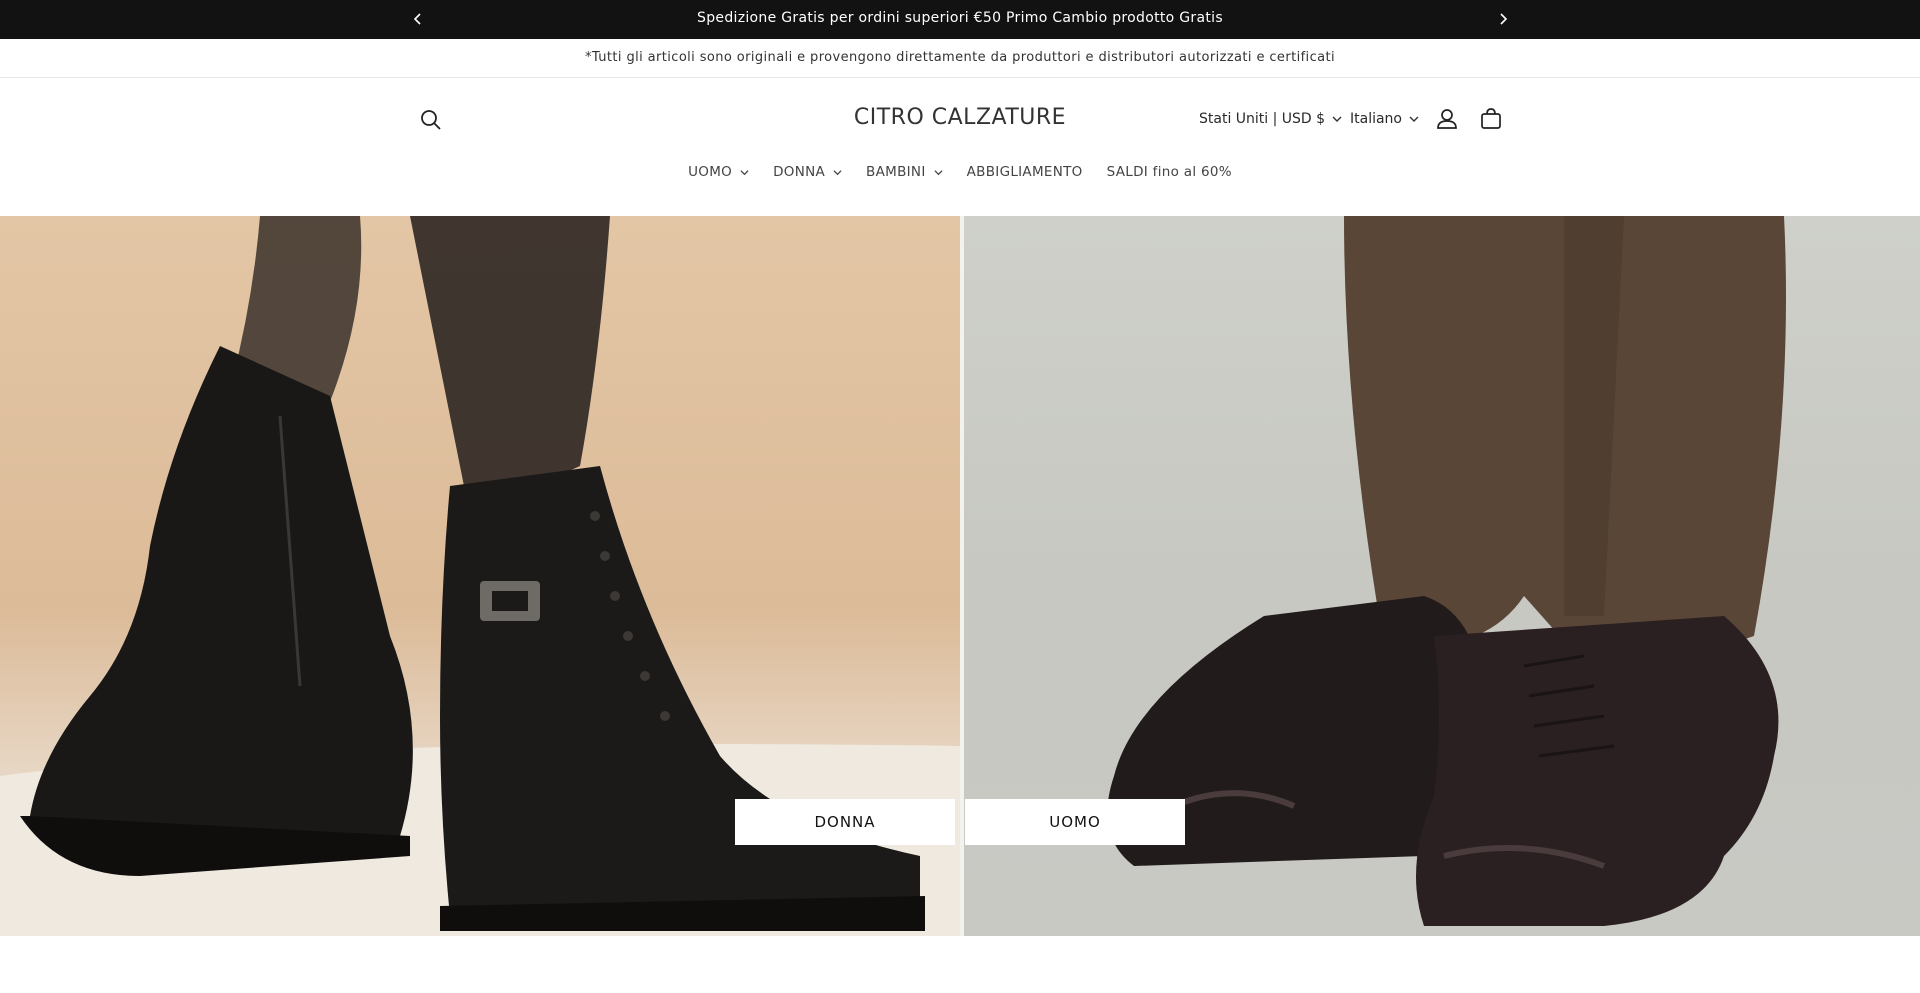 The width and height of the screenshot is (1920, 993). I want to click on search-icon, so click(431, 120).